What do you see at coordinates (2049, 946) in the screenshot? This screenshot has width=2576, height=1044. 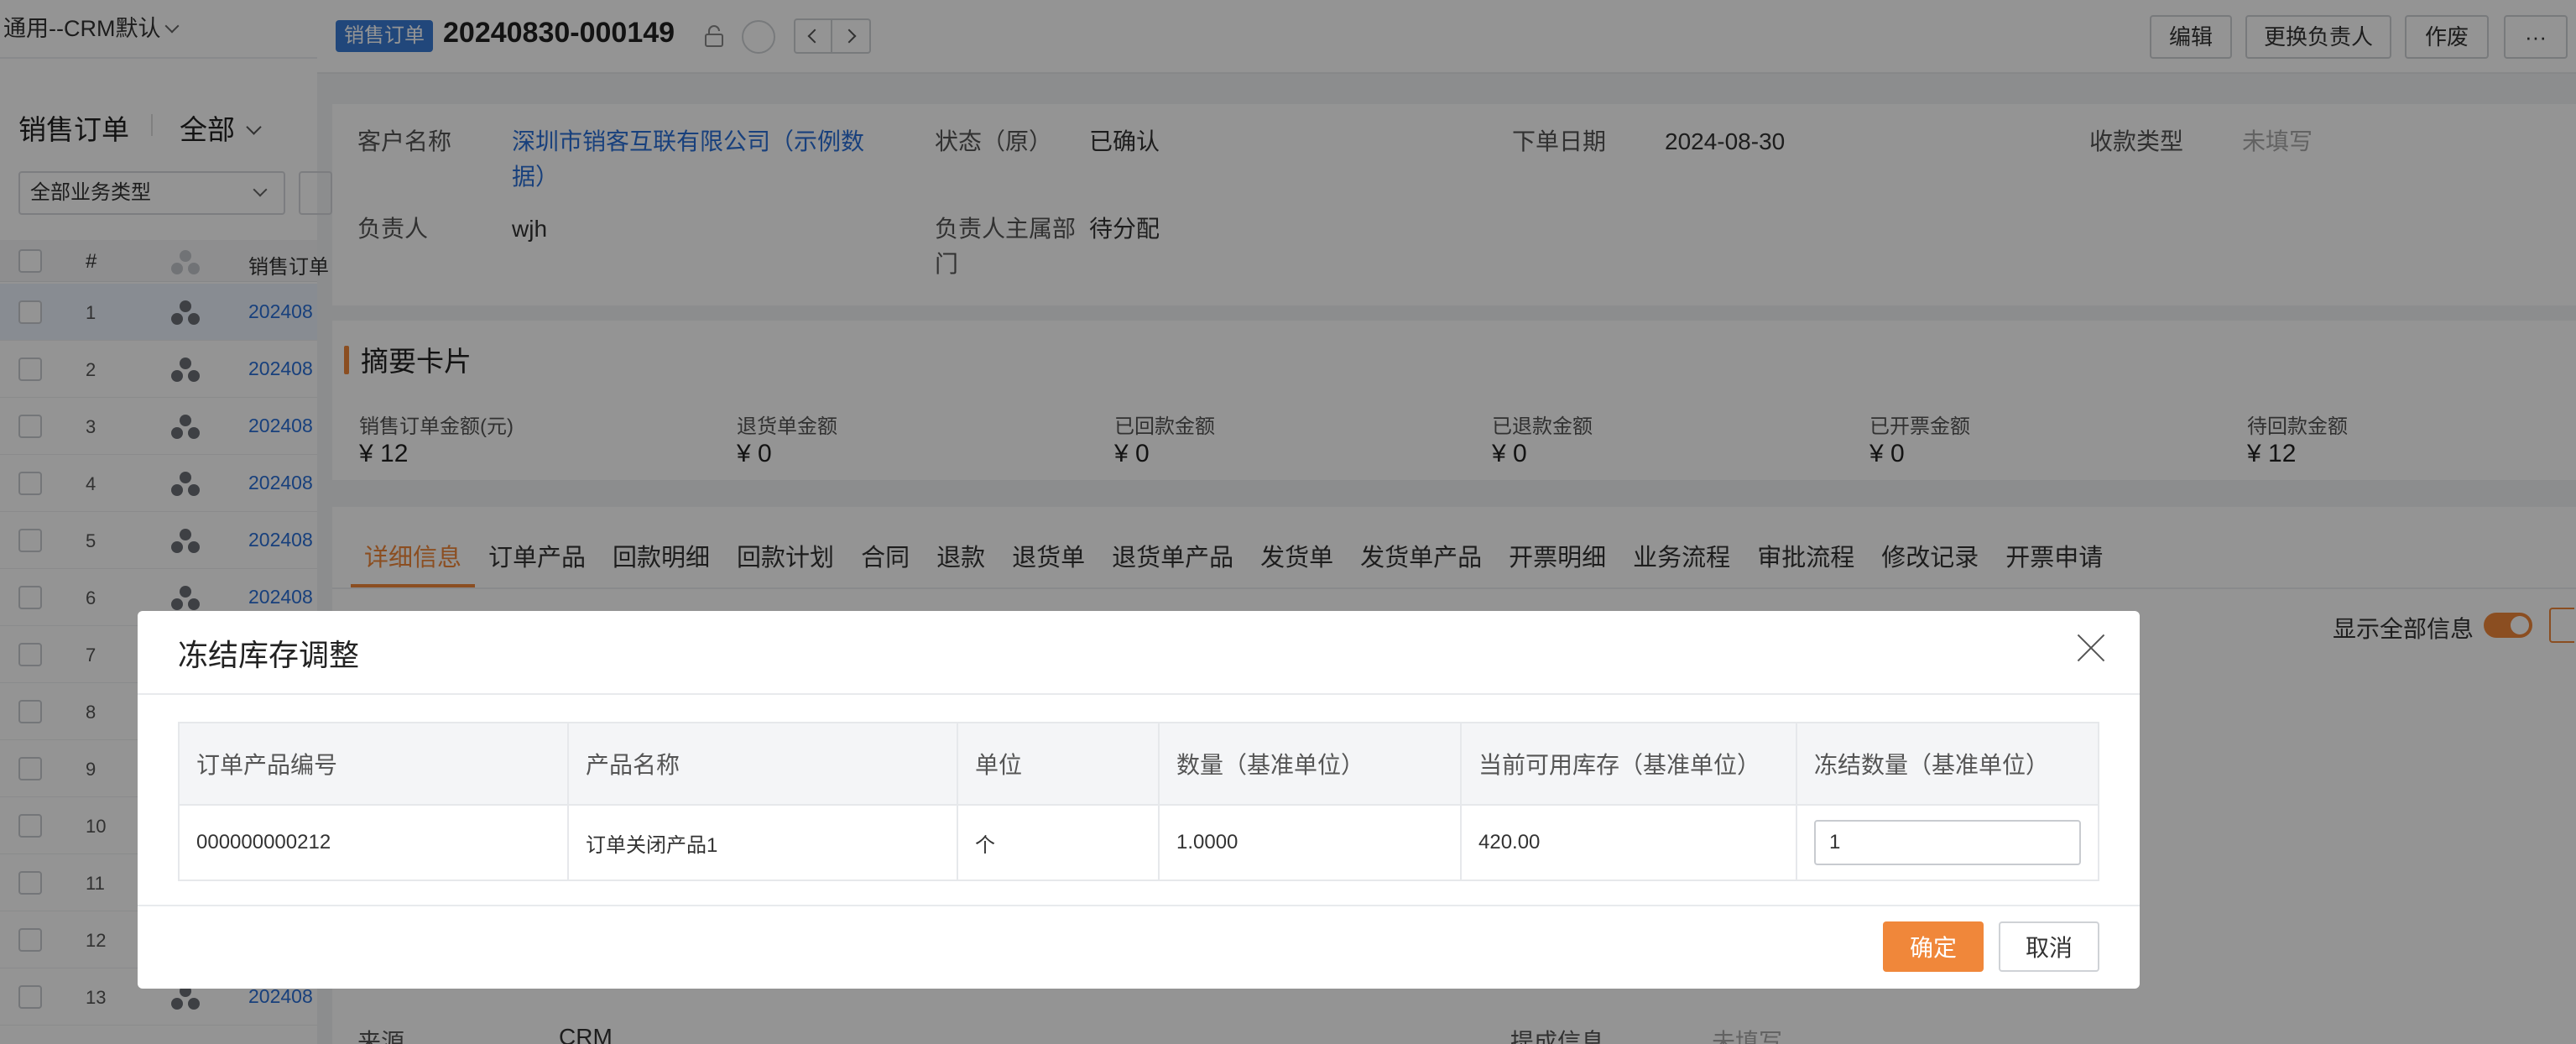 I see `cancel-button: 取消` at bounding box center [2049, 946].